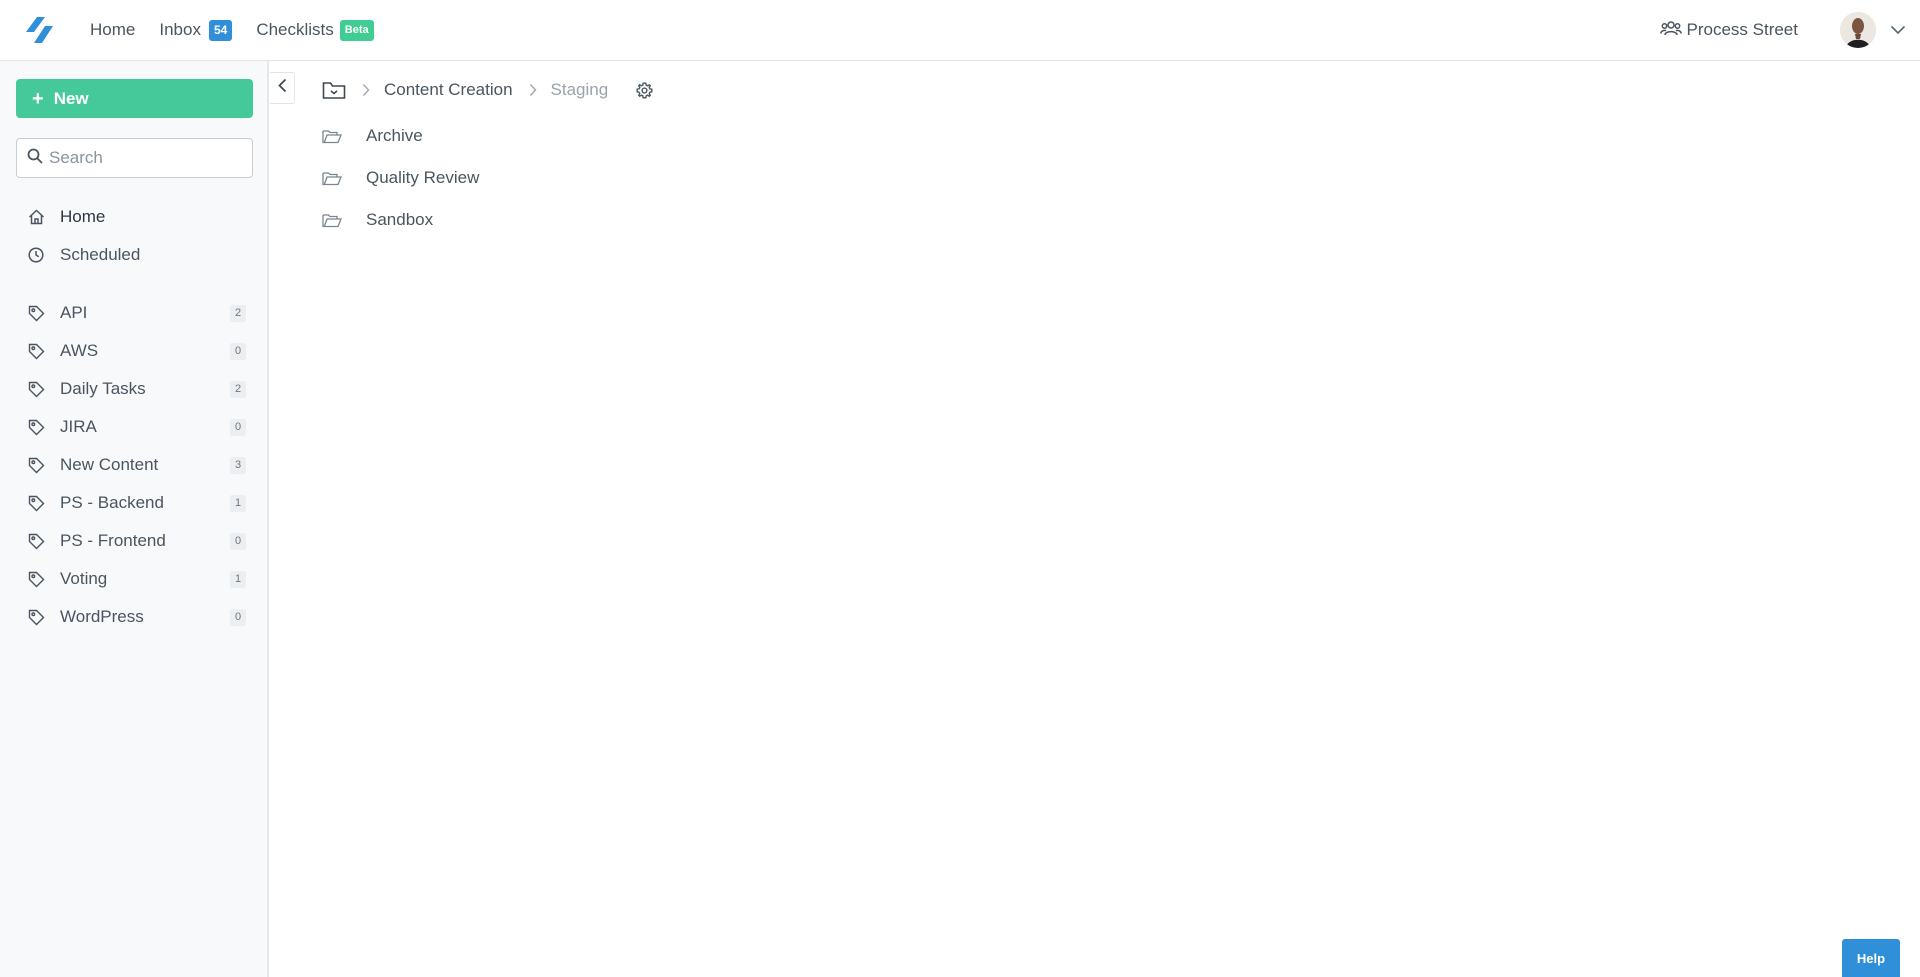 The height and width of the screenshot is (977, 1920). I want to click on sidebar-item-scheduled: Scheduled, so click(137, 255).